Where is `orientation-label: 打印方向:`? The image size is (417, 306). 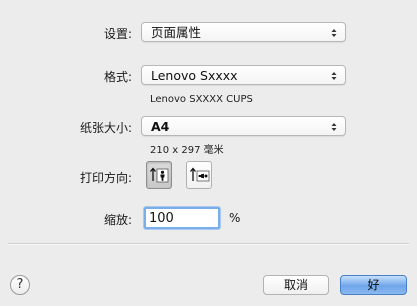
orientation-label: 打印方向: is located at coordinates (105, 178).